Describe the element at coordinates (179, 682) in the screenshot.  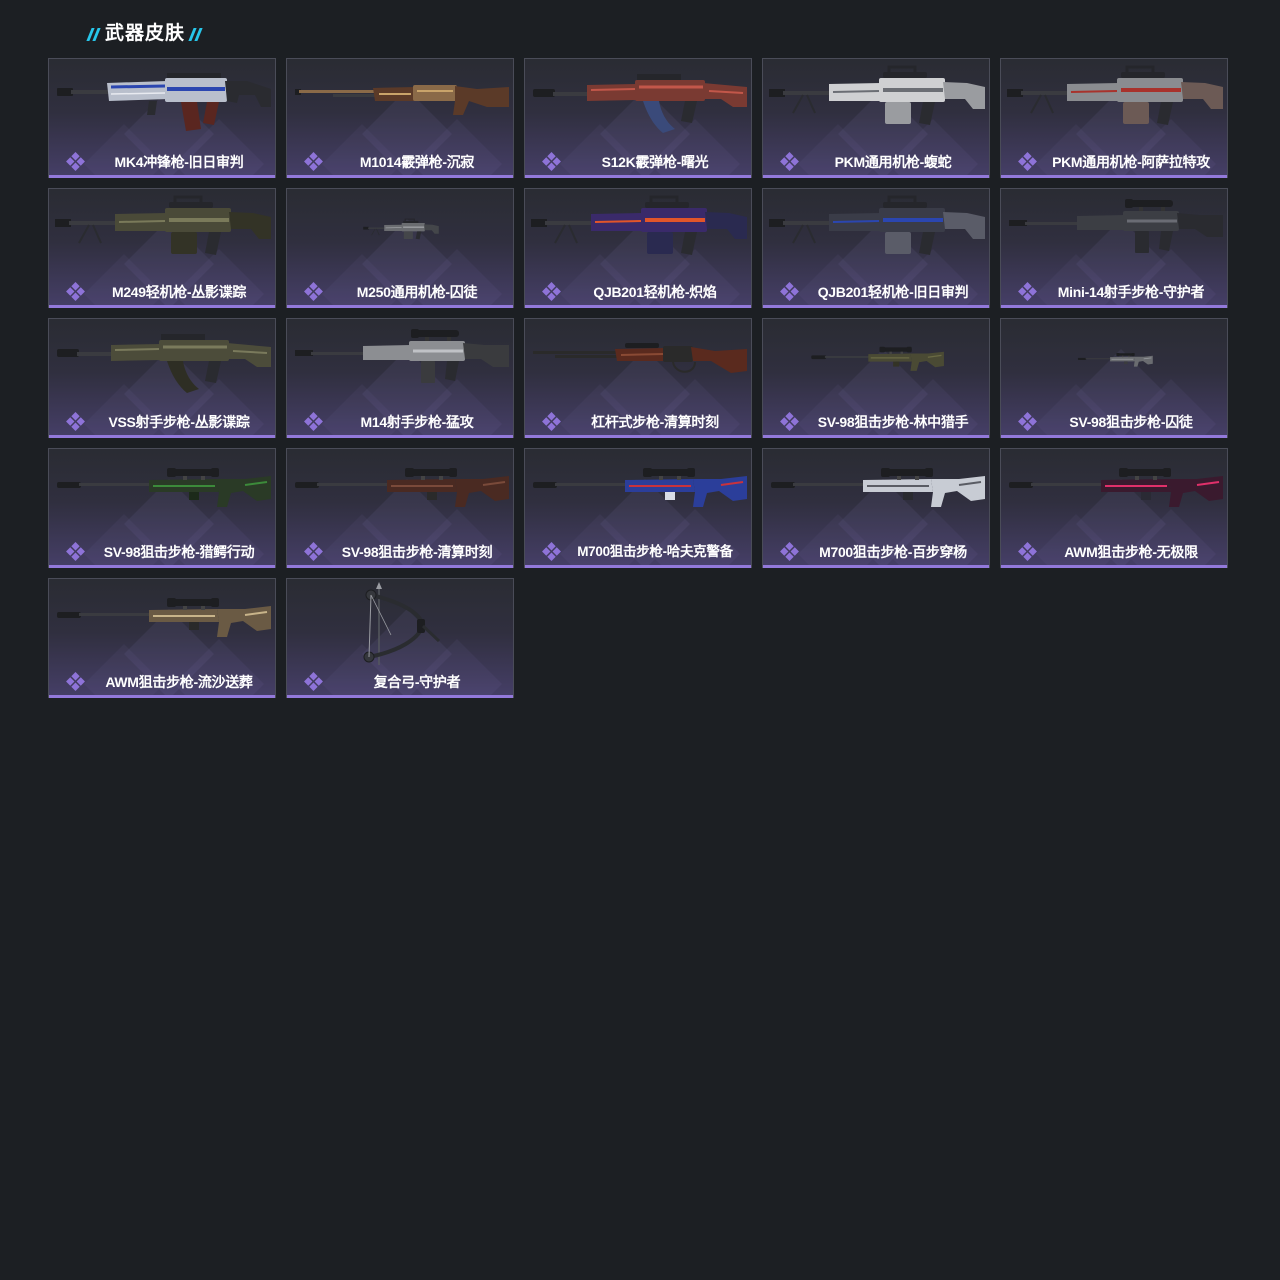
I see `skin-name-row: AWM狙击步枪-流沙送葬` at that location.